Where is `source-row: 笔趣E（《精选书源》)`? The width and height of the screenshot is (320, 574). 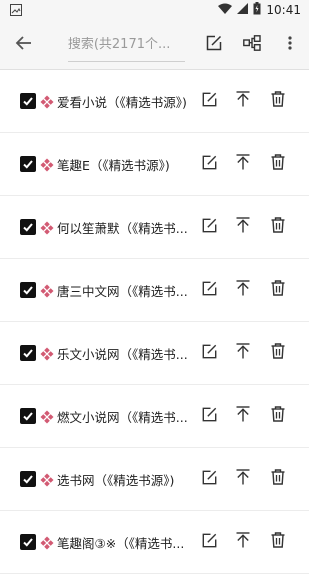 source-row: 笔趣E（《精选书源》) is located at coordinates (154, 164).